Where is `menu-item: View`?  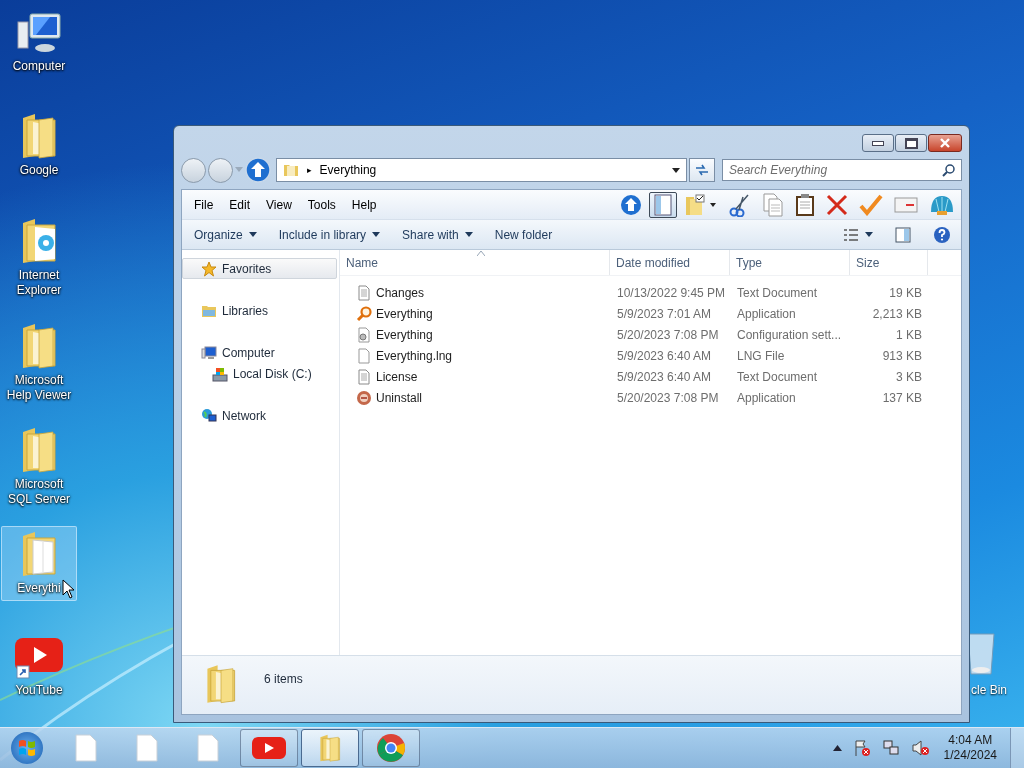
menu-item: View is located at coordinates (279, 204).